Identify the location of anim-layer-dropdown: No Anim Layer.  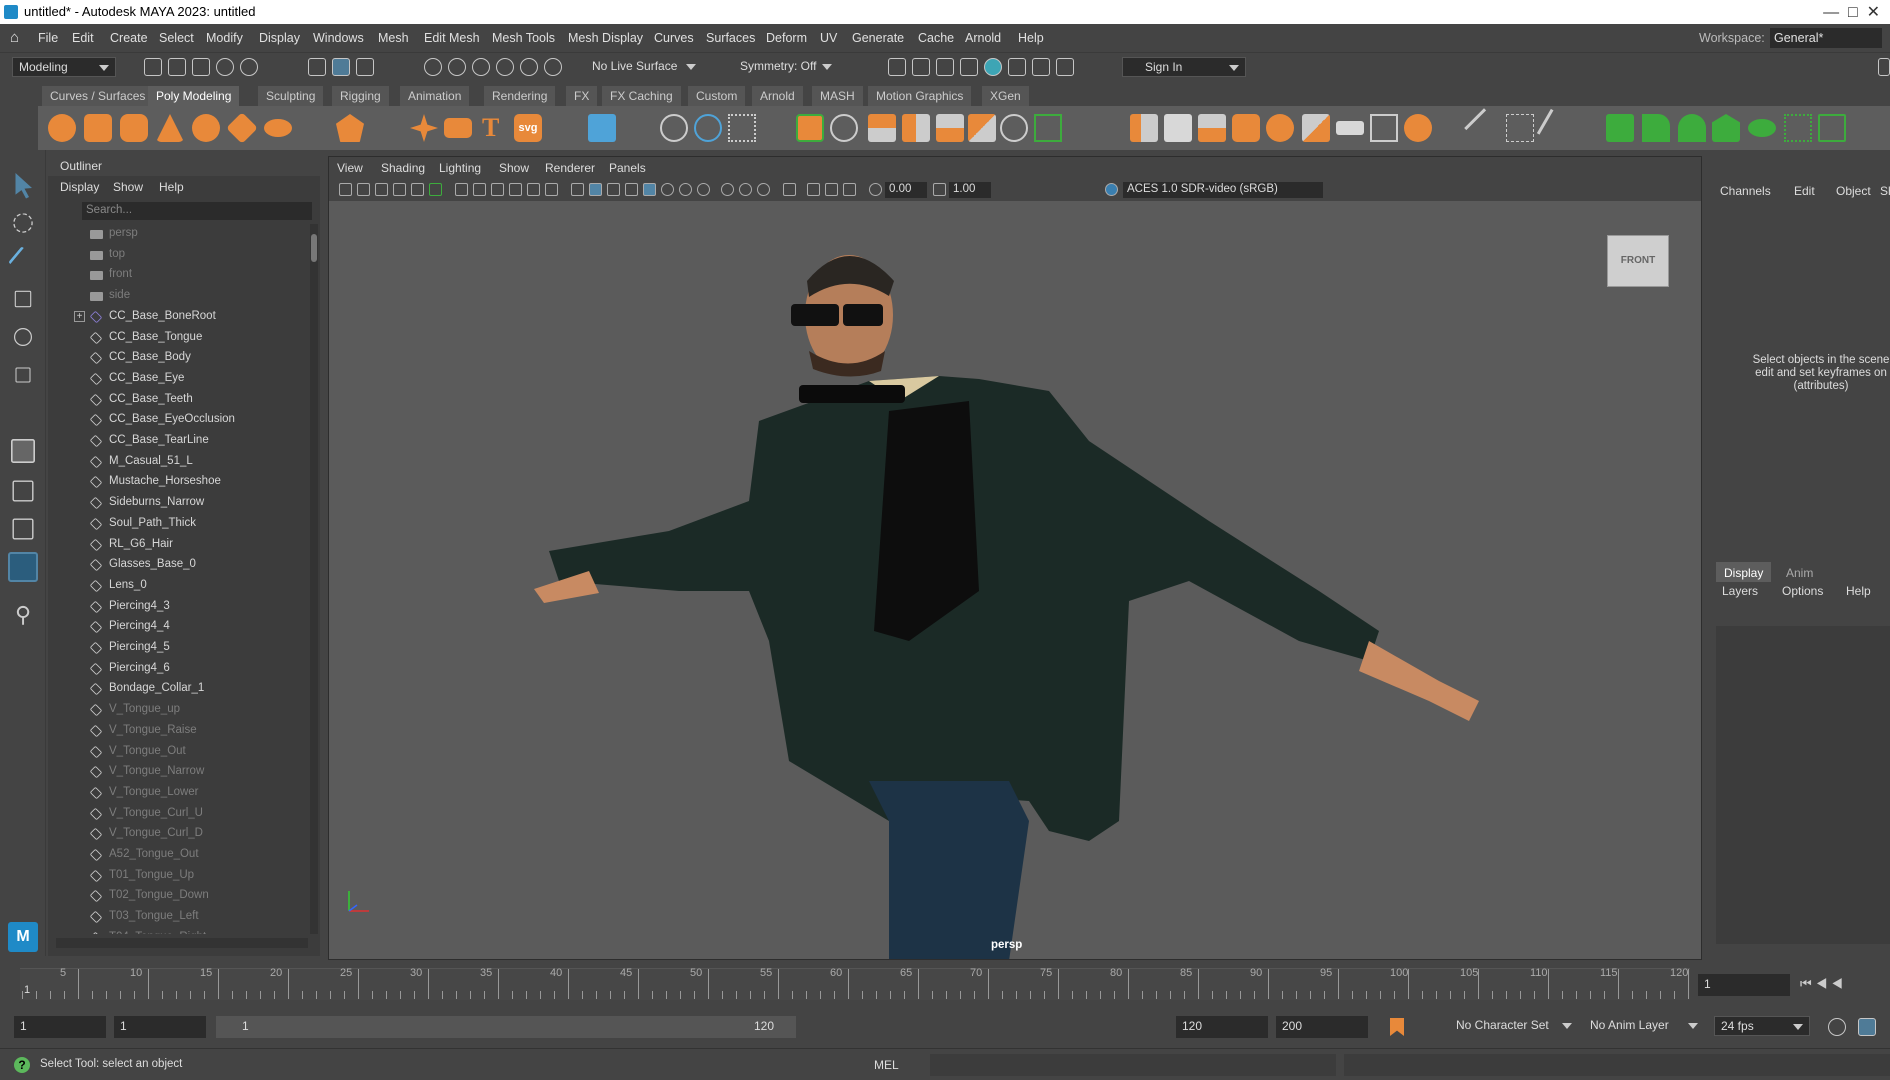
(1644, 1026).